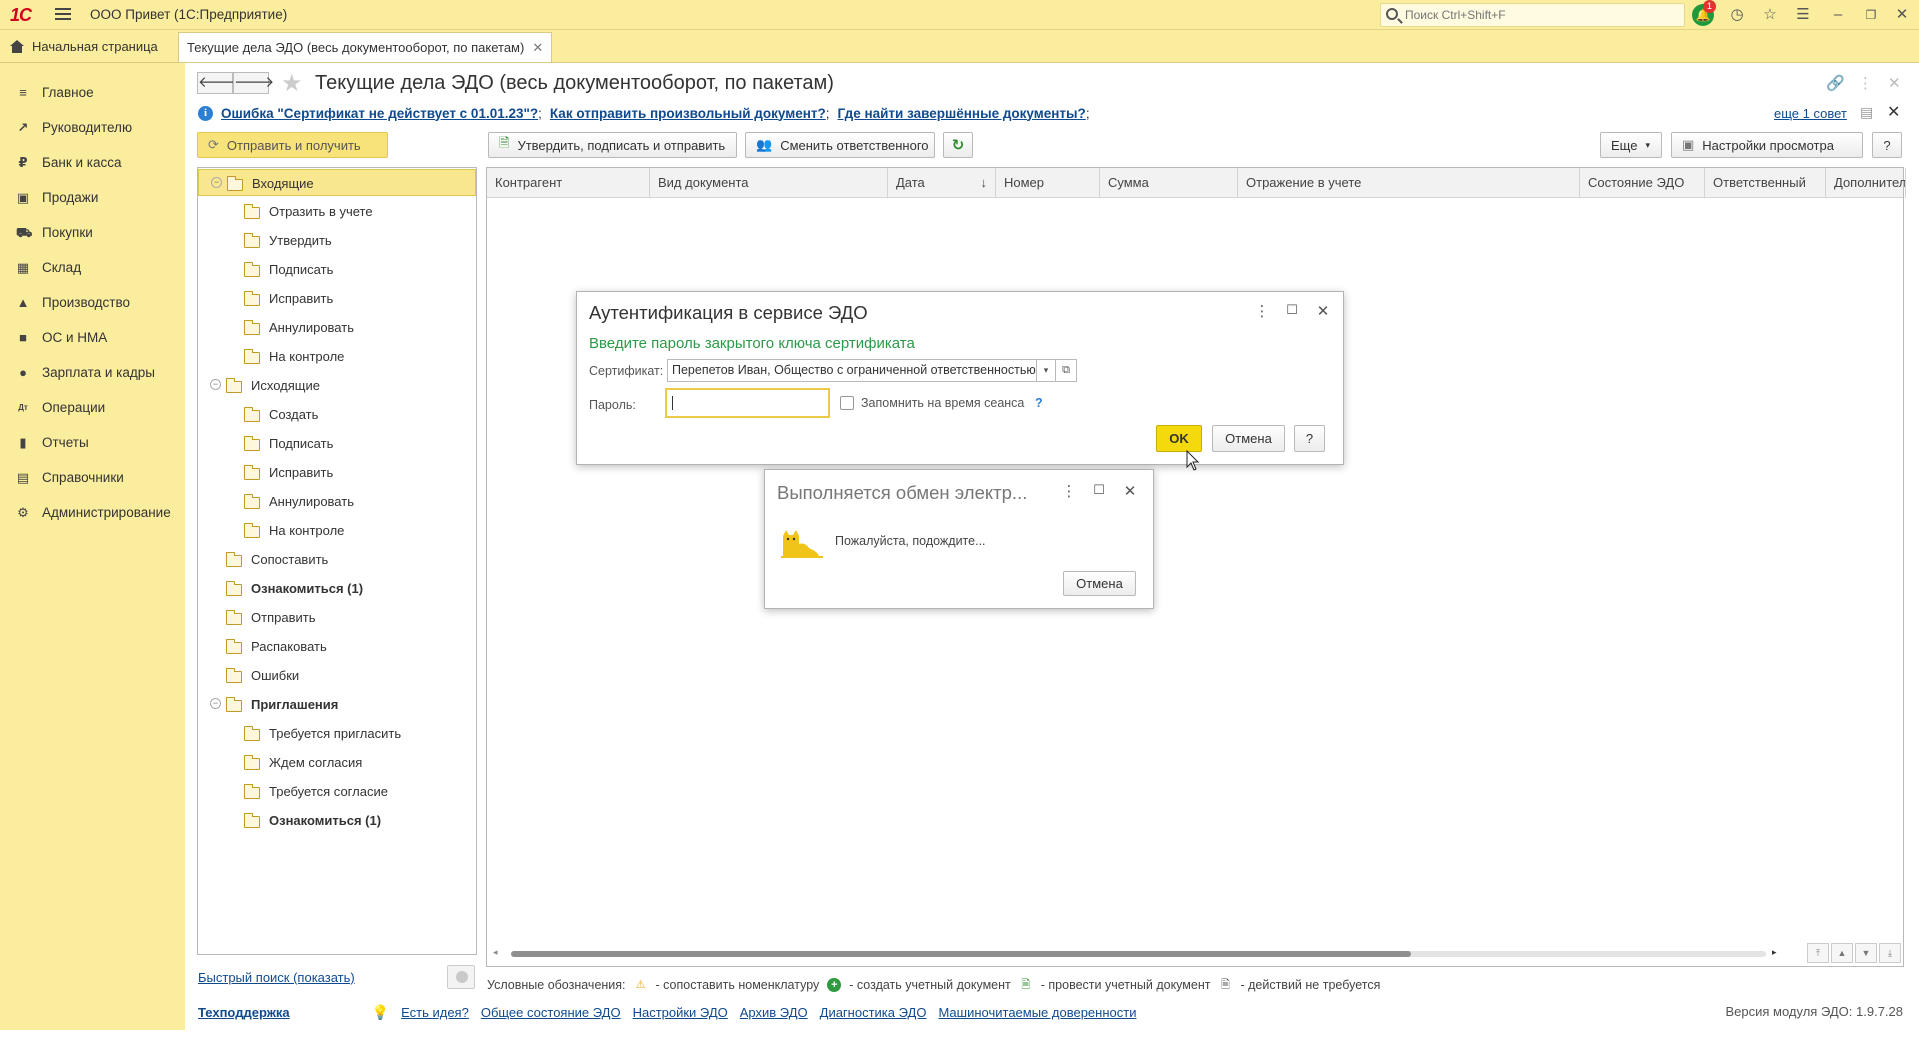 The height and width of the screenshot is (1063, 1919). What do you see at coordinates (774, 1012) in the screenshot?
I see `edo-archive-link: Архив ЭДО` at bounding box center [774, 1012].